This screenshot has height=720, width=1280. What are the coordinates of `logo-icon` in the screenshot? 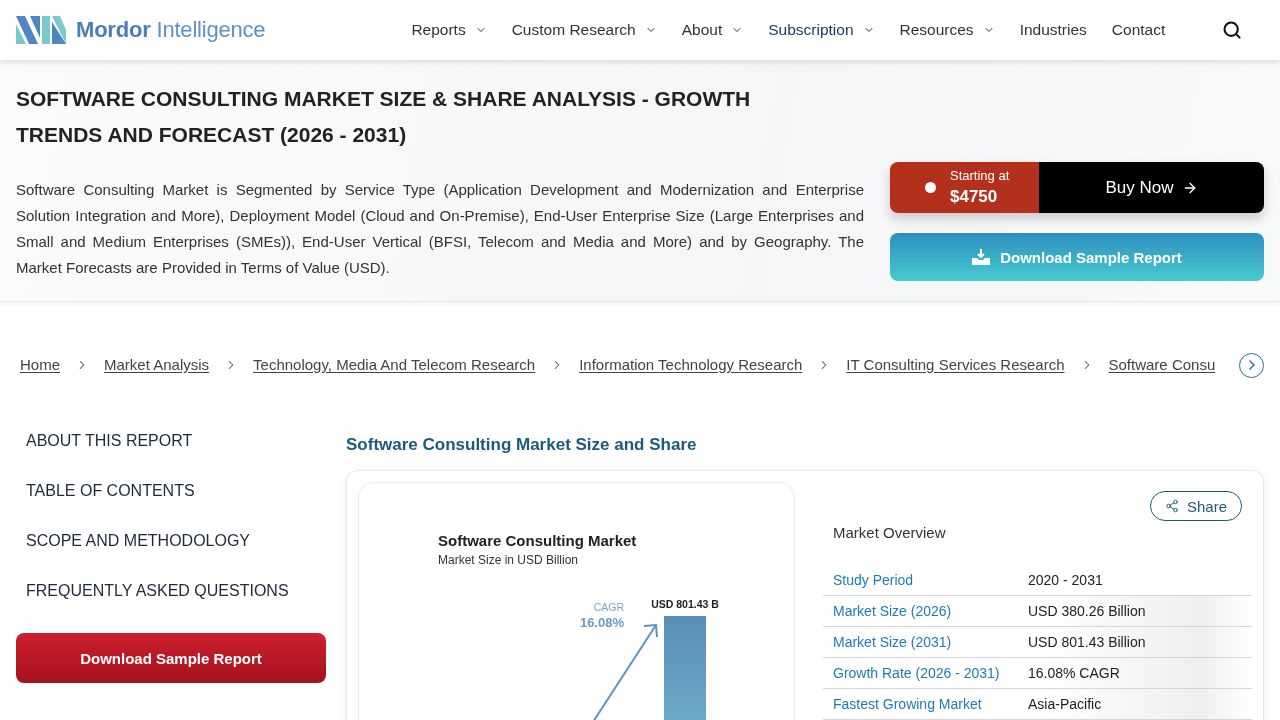 It's located at (41, 30).